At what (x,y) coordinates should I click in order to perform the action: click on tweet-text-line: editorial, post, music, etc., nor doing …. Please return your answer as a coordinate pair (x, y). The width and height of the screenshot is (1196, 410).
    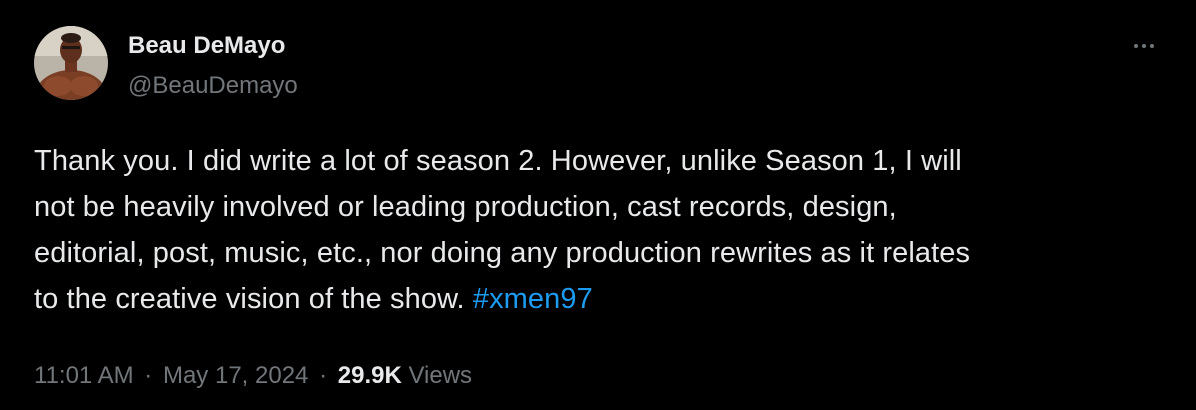
    Looking at the image, I should click on (502, 253).